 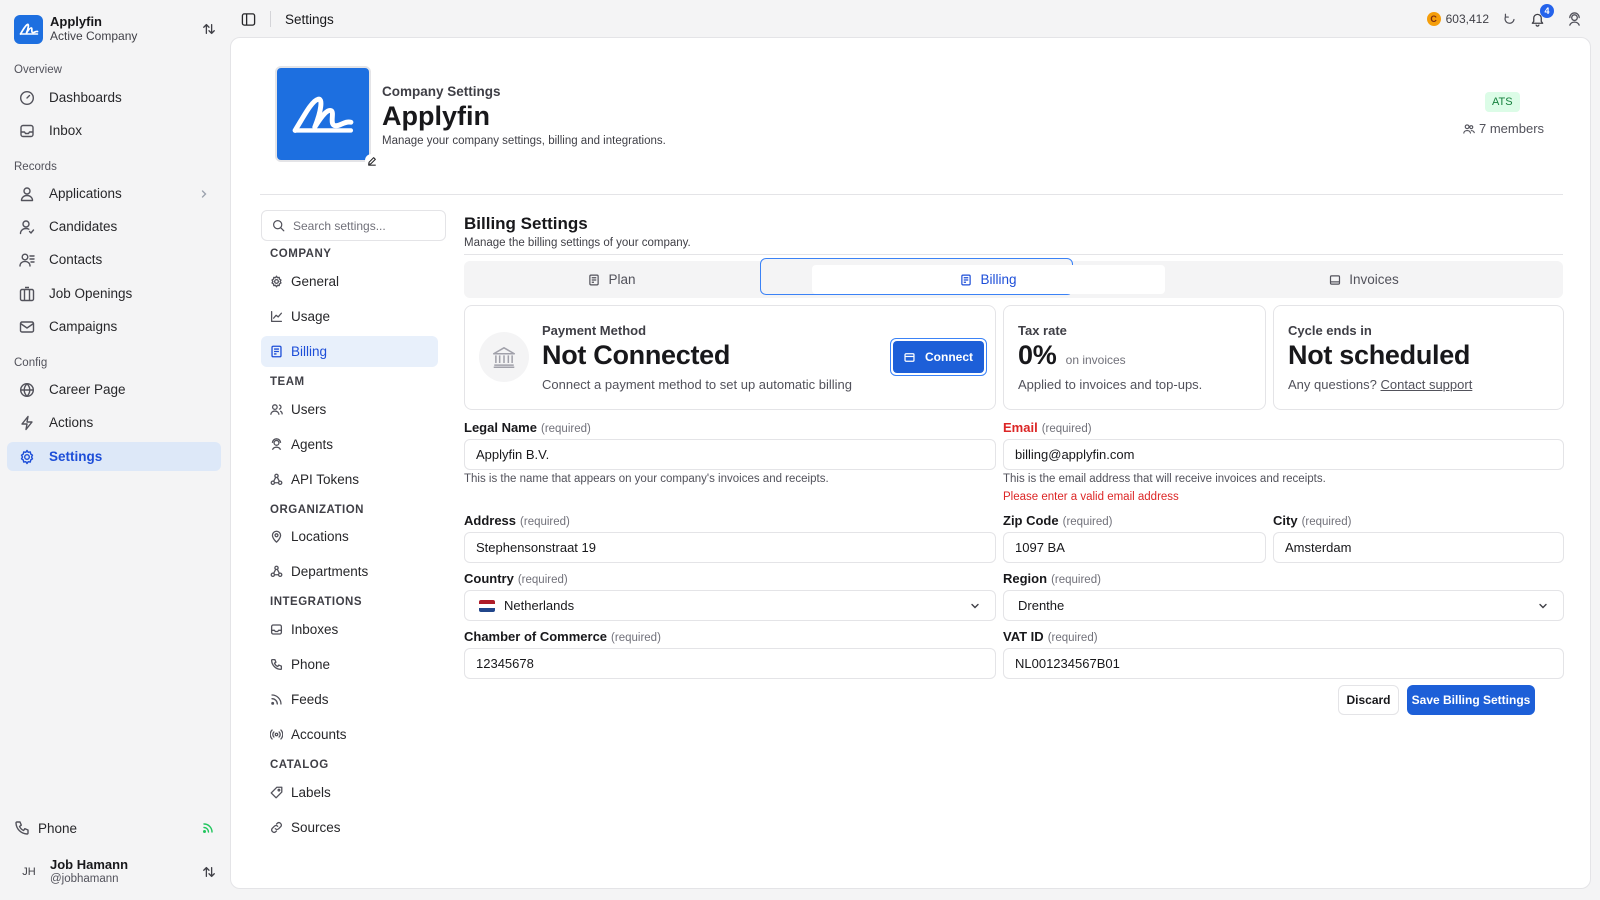 I want to click on search-input, so click(x=363, y=225).